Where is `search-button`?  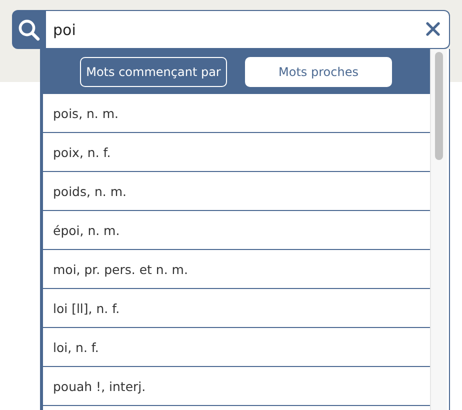
search-button is located at coordinates (29, 29).